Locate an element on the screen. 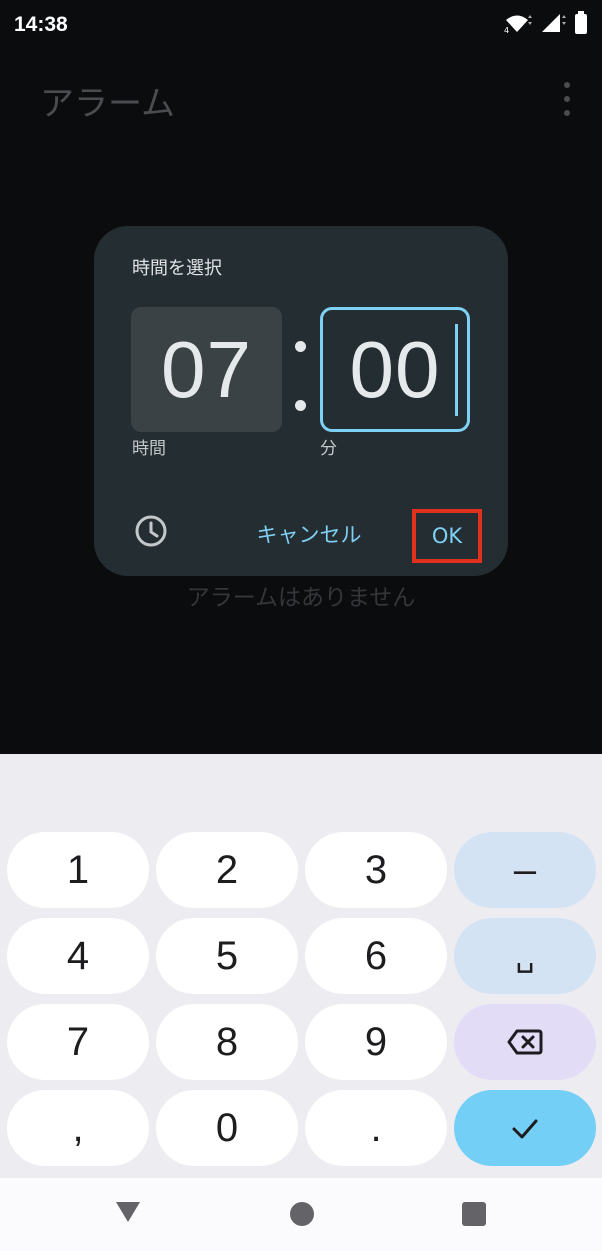 The height and width of the screenshot is (1251, 602). back-icon is located at coordinates (128, 1214).